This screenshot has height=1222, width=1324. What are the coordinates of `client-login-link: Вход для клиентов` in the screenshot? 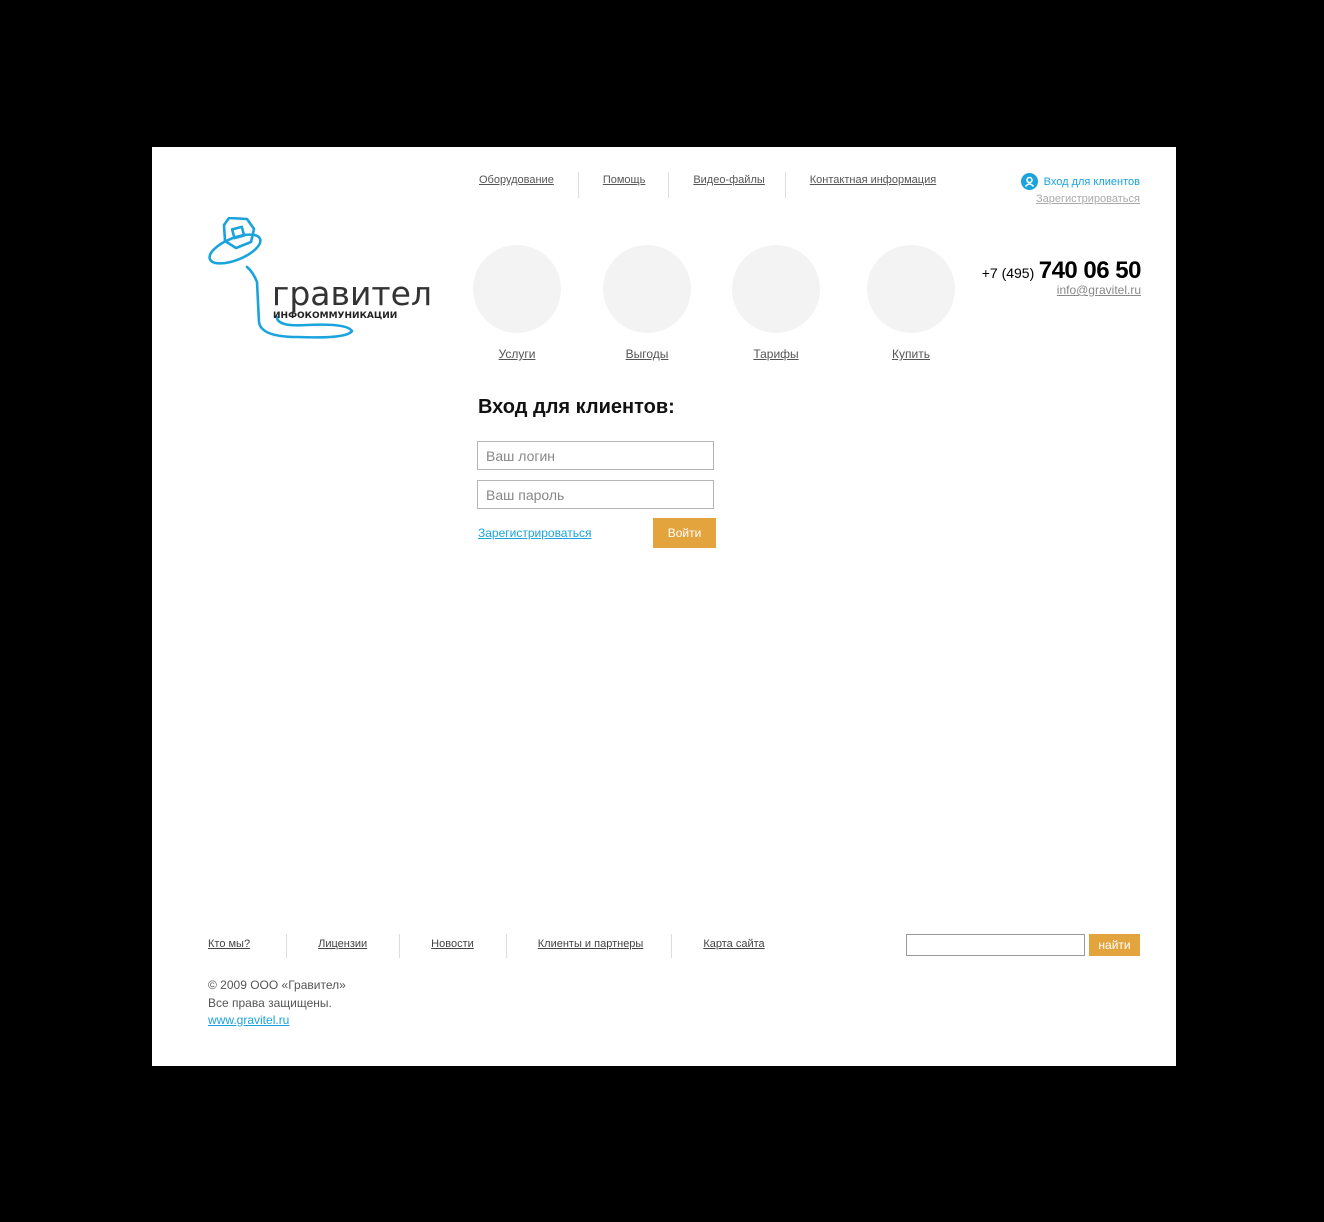 It's located at (1092, 182).